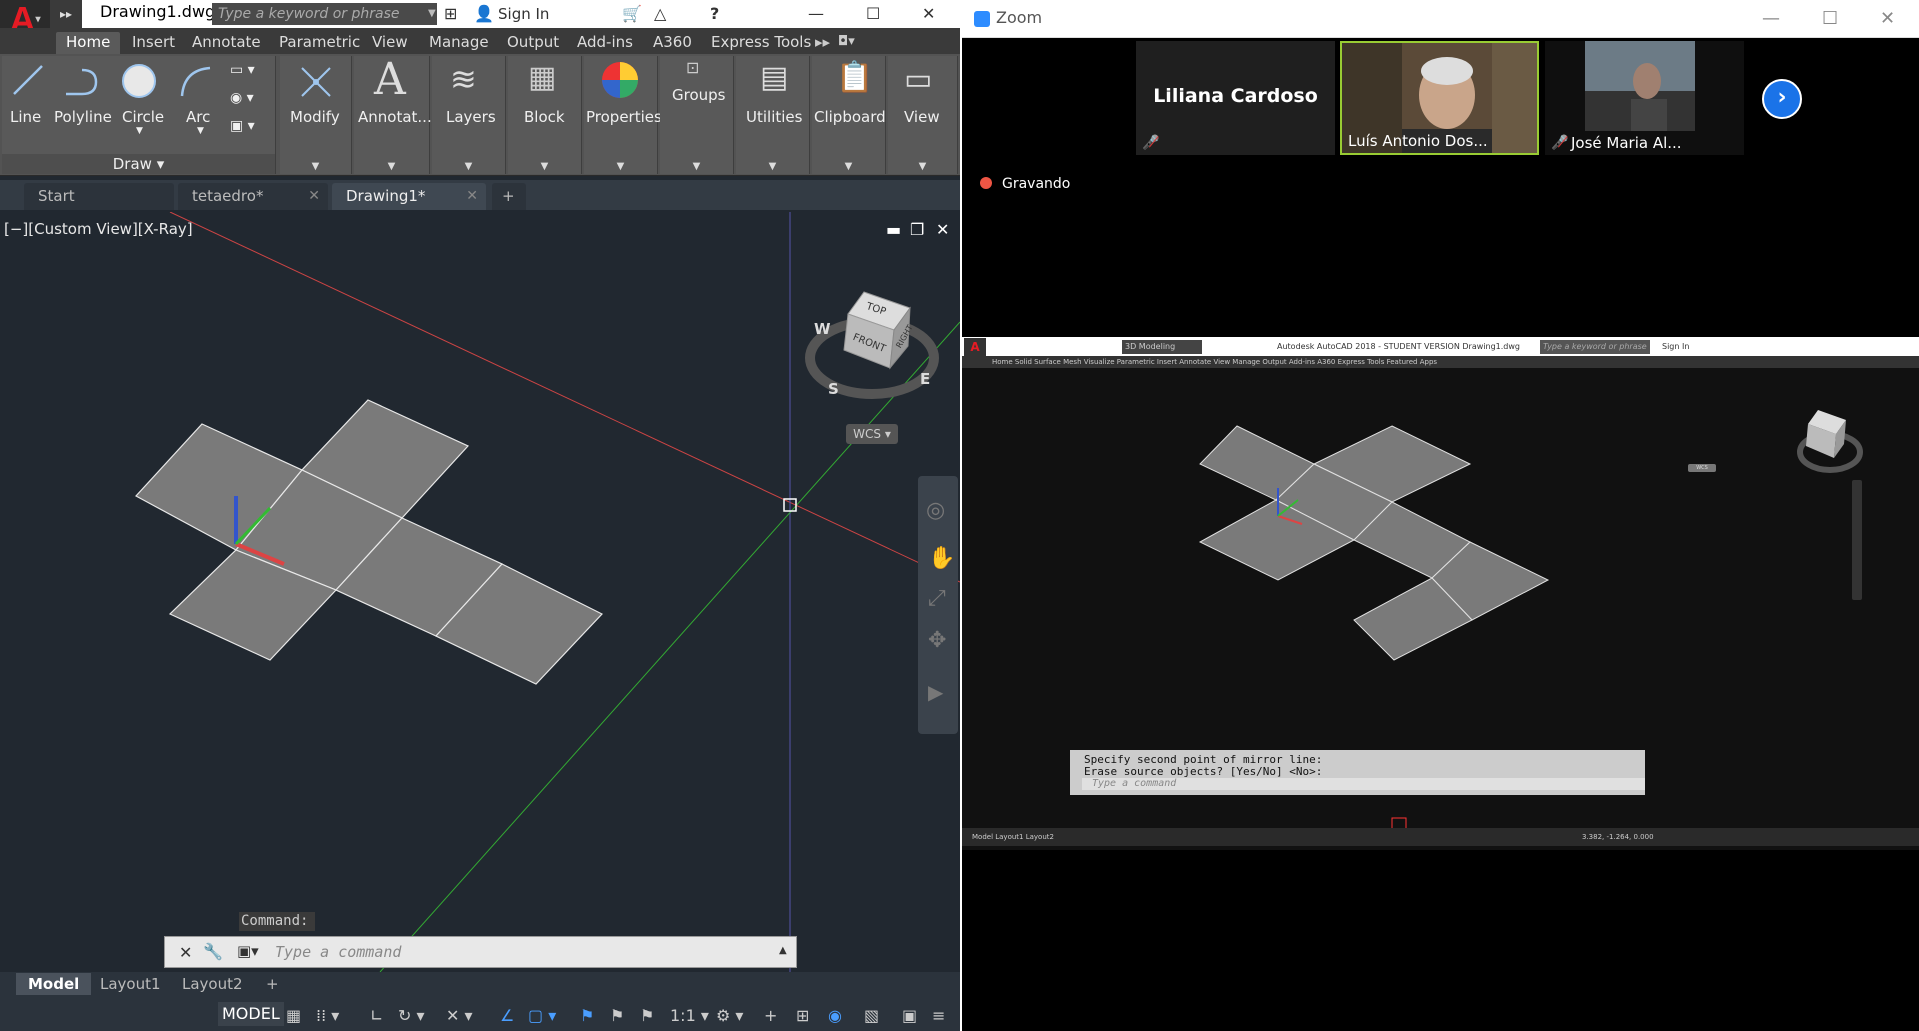  What do you see at coordinates (846, 43) in the screenshot?
I see `ribbon-options-icon: ◘▾` at bounding box center [846, 43].